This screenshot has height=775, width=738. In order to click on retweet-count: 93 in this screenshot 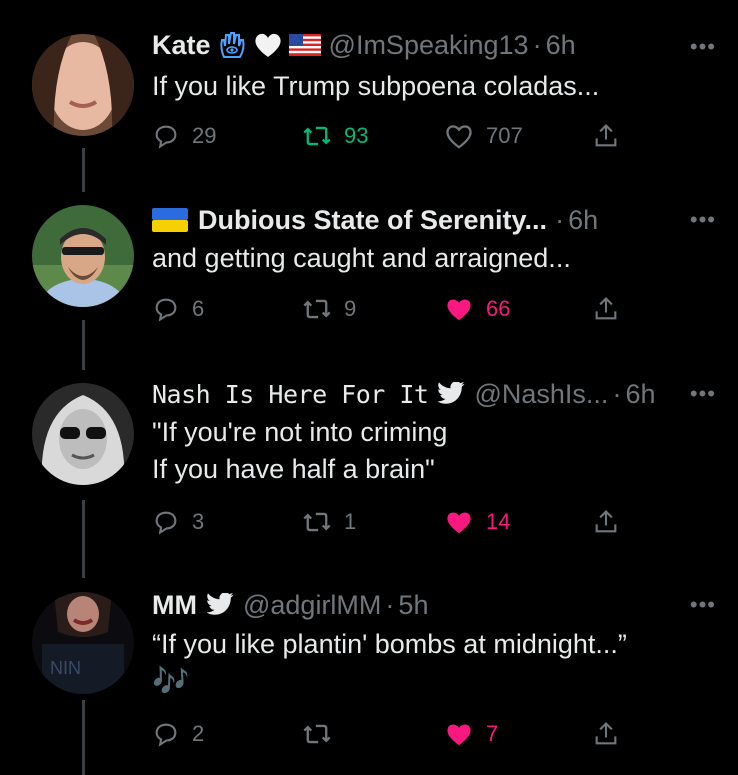, I will do `click(356, 135)`.